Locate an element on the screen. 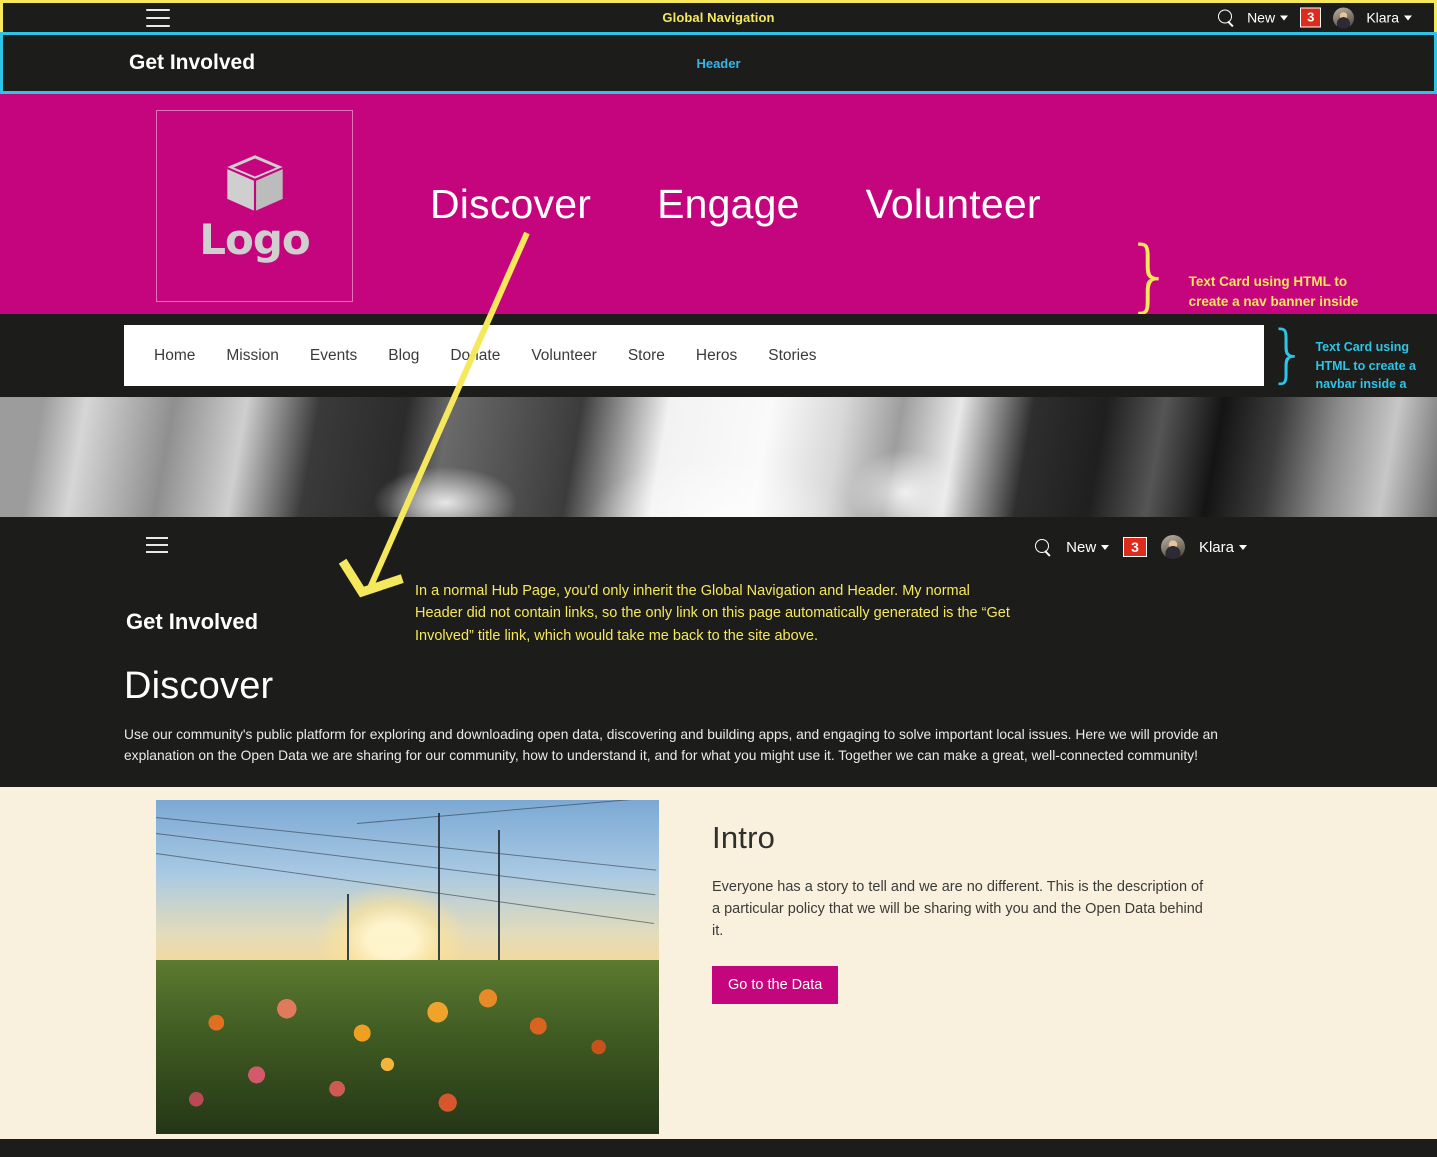  hamburger-icon is located at coordinates (157, 545).